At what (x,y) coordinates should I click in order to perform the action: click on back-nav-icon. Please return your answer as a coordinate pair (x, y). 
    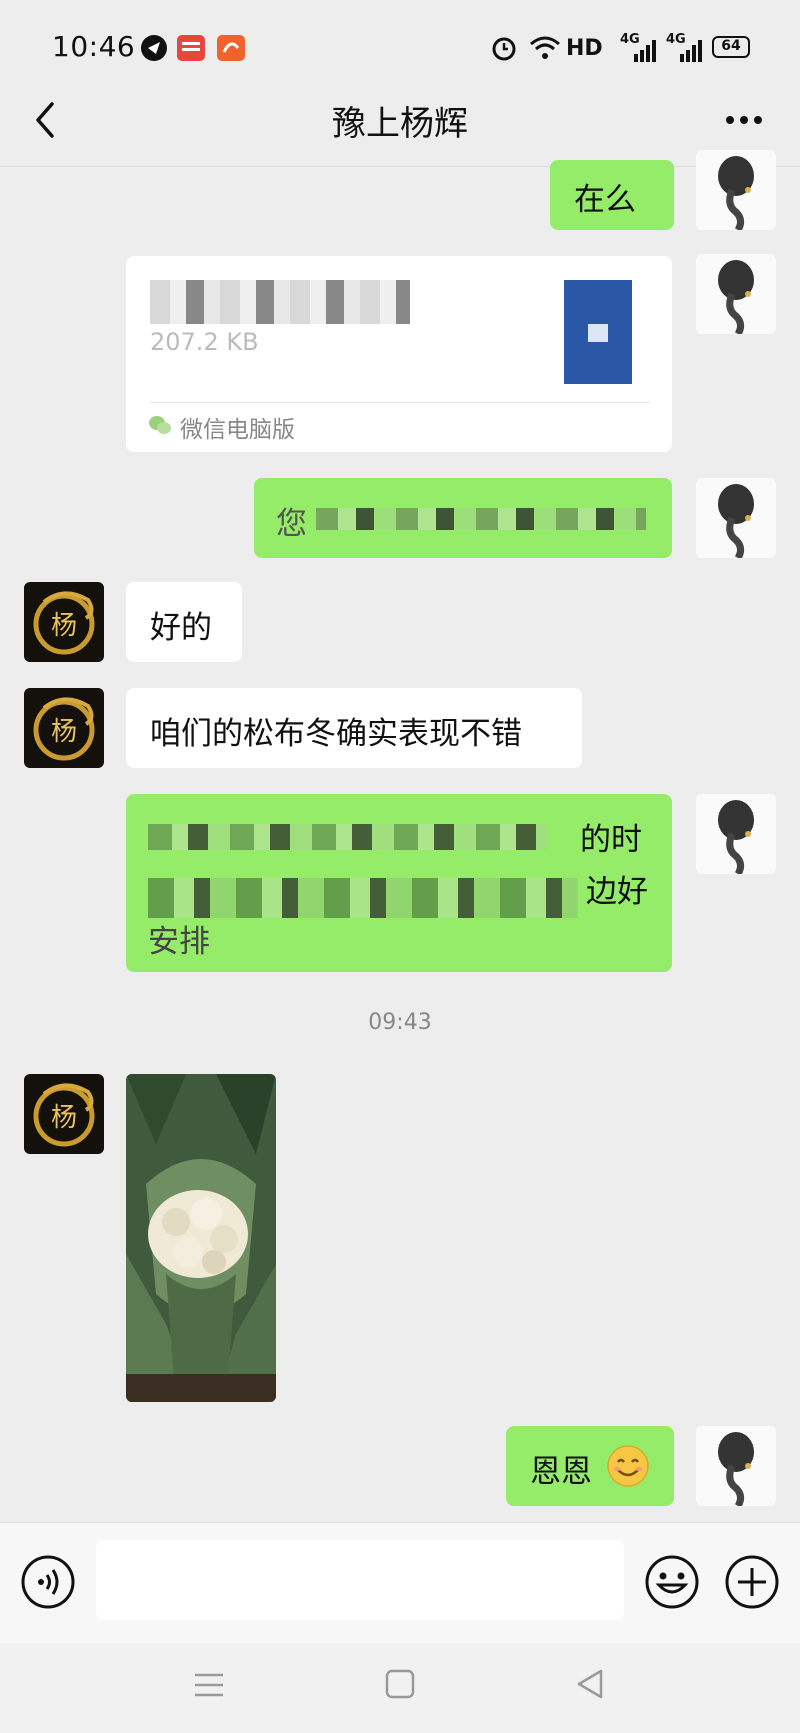
    Looking at the image, I should click on (590, 1684).